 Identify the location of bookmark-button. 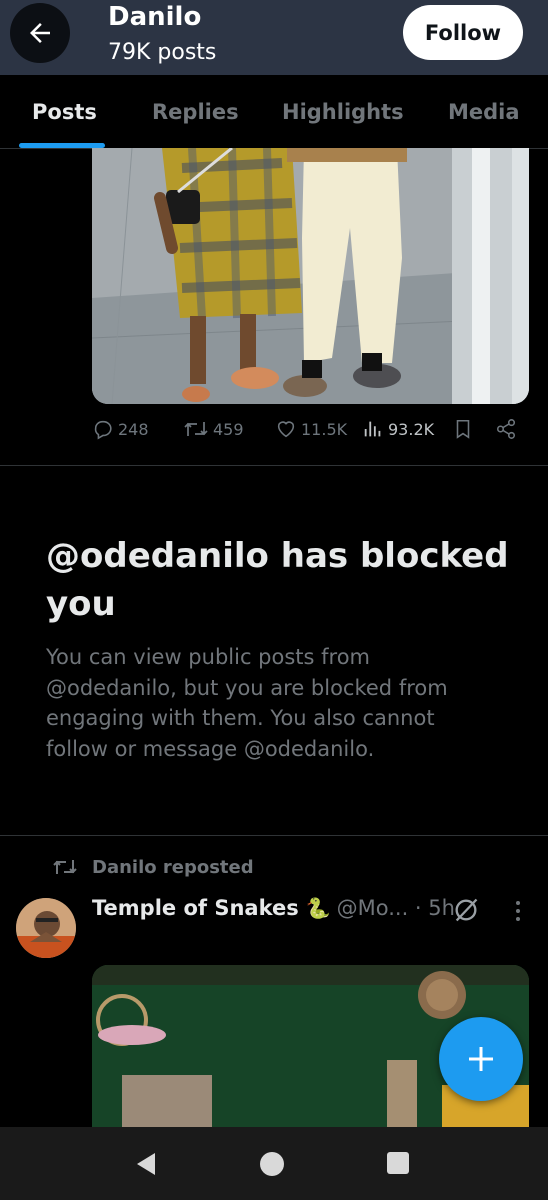
(465, 429).